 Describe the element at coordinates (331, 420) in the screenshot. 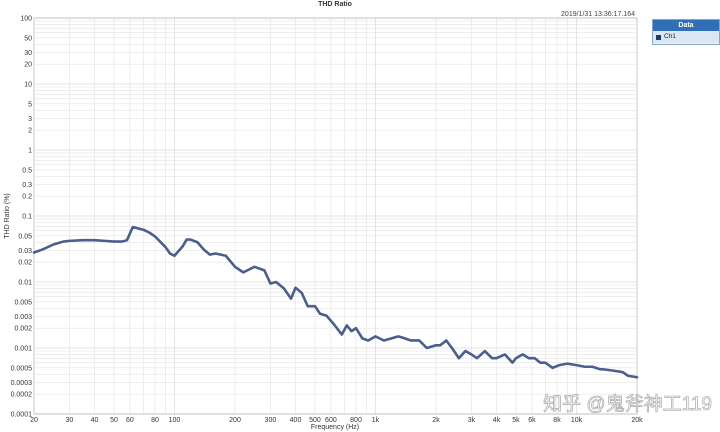

I see `x-tick-label: 600` at that location.